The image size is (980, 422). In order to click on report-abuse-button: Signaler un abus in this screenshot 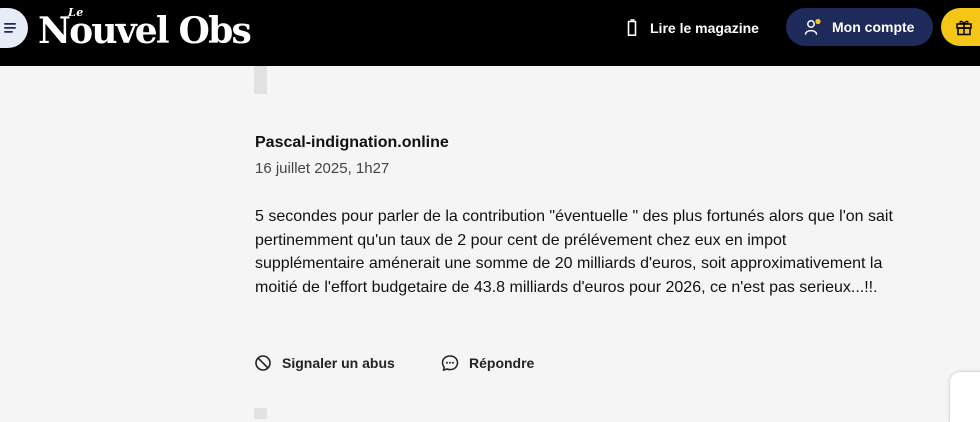, I will do `click(324, 363)`.